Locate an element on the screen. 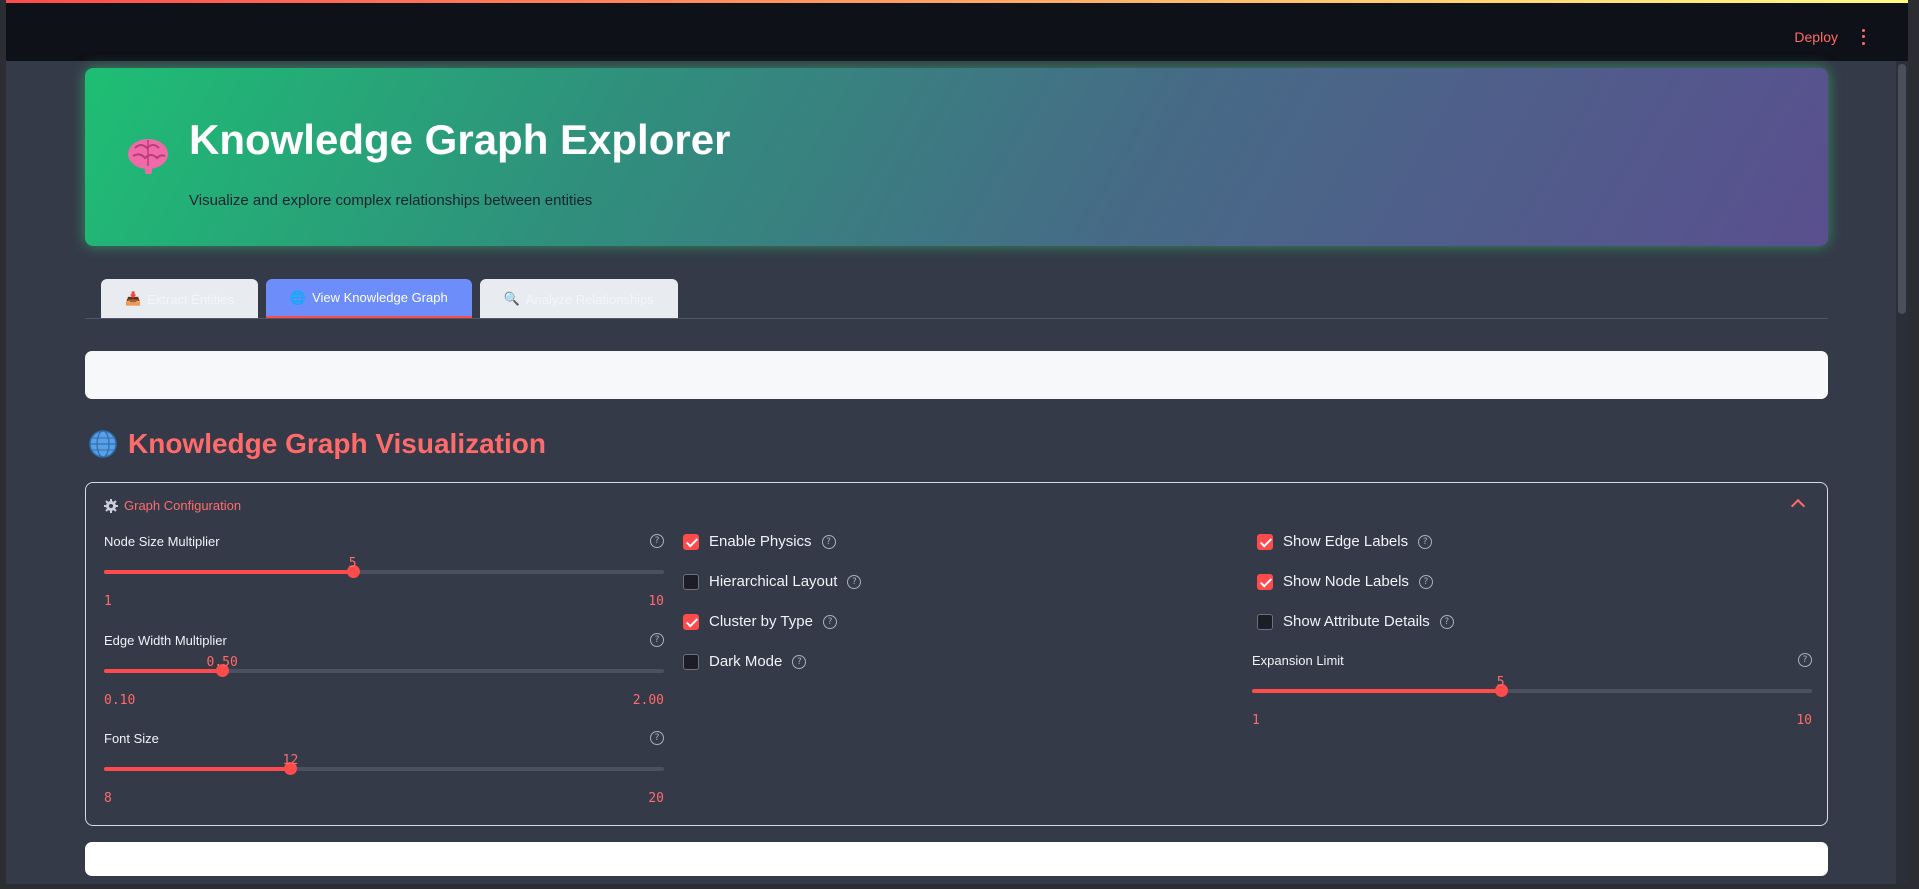 The image size is (1919, 889). tab-divider is located at coordinates (956, 318).